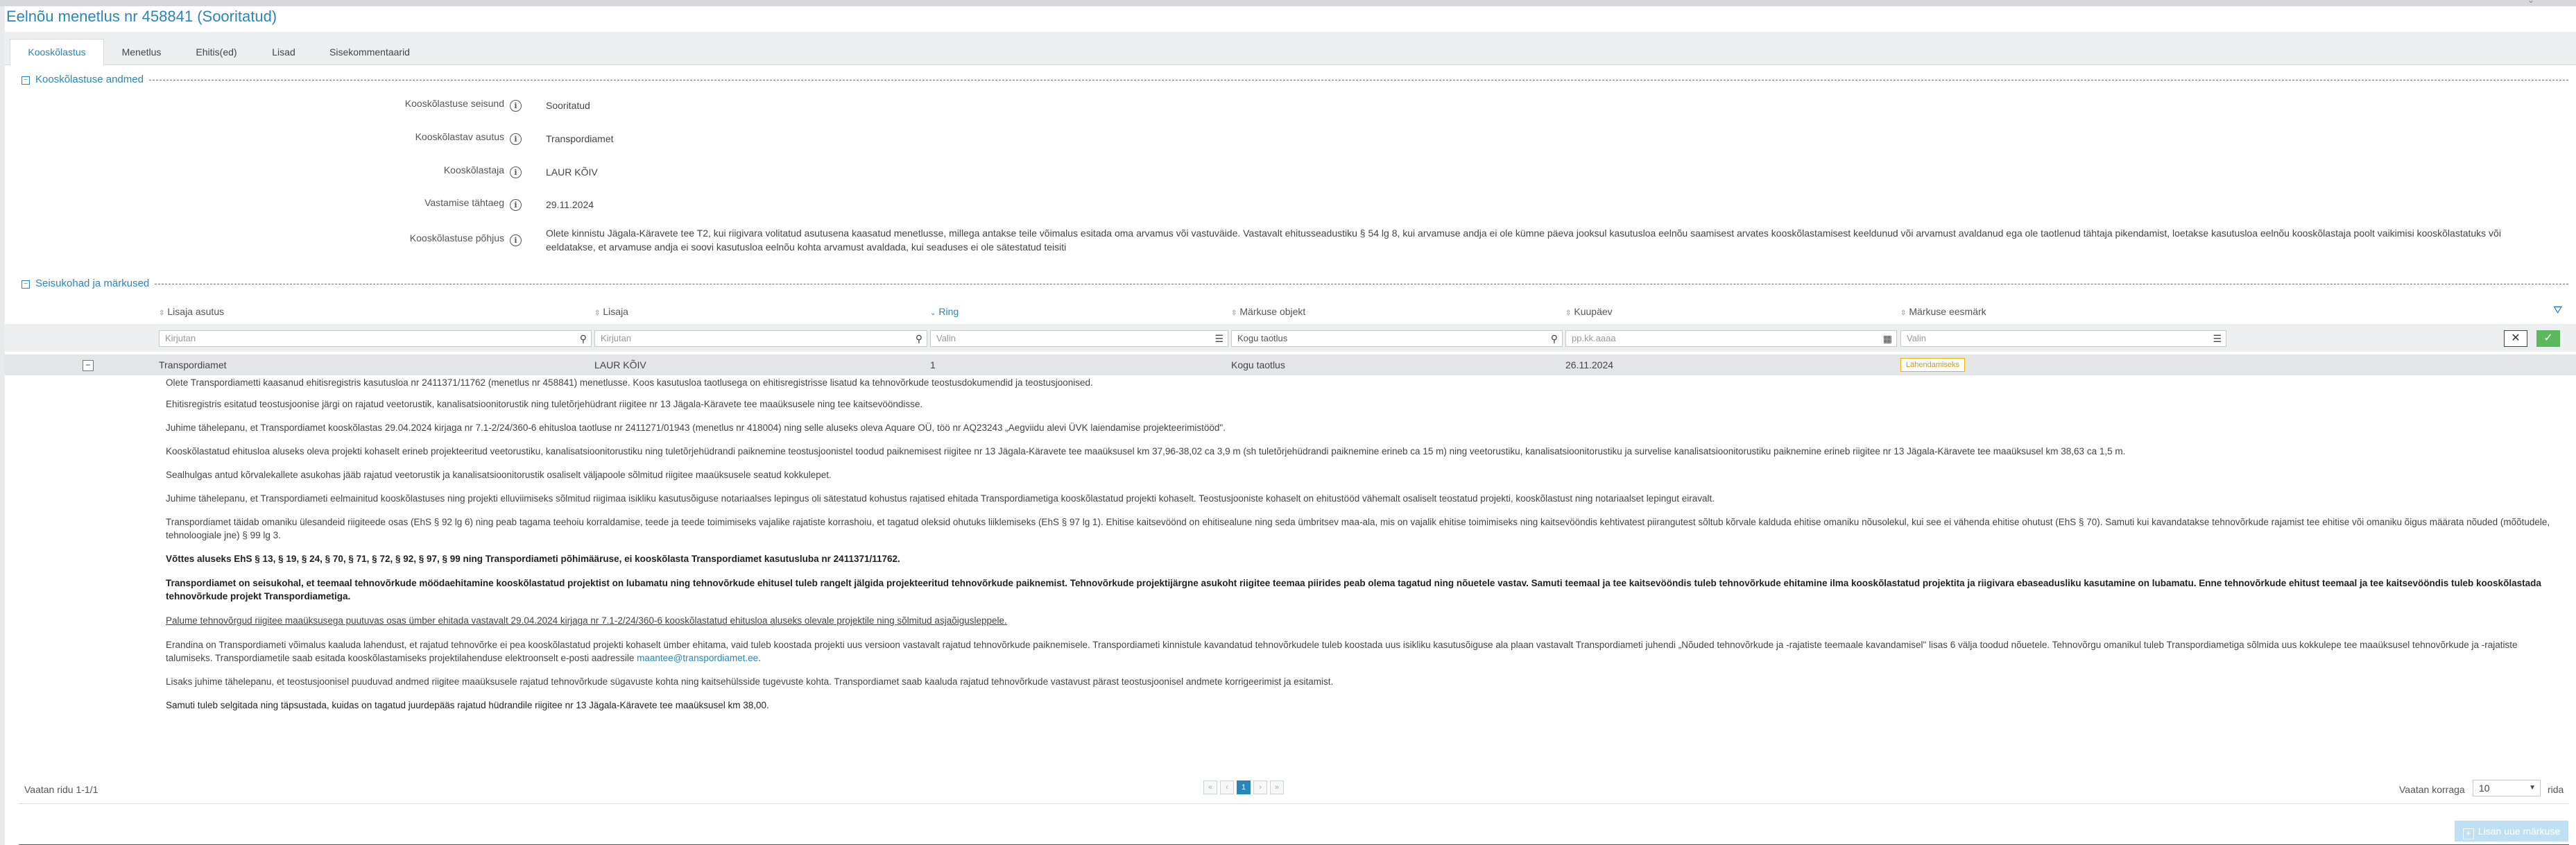 This screenshot has width=2576, height=845. I want to click on field-value-approver: LAUR KÕIV, so click(572, 172).